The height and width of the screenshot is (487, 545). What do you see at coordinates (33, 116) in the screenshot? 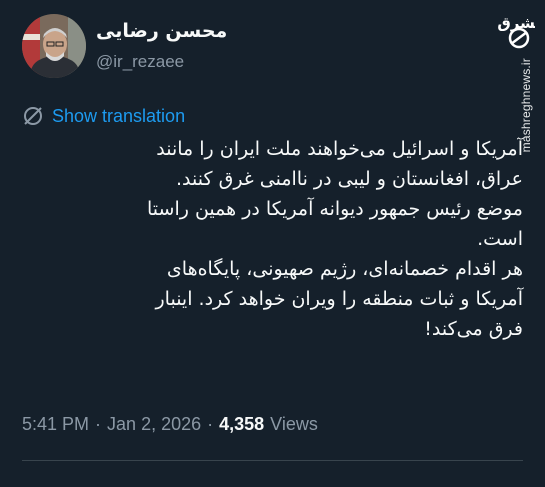
I see `globe-slash-icon` at bounding box center [33, 116].